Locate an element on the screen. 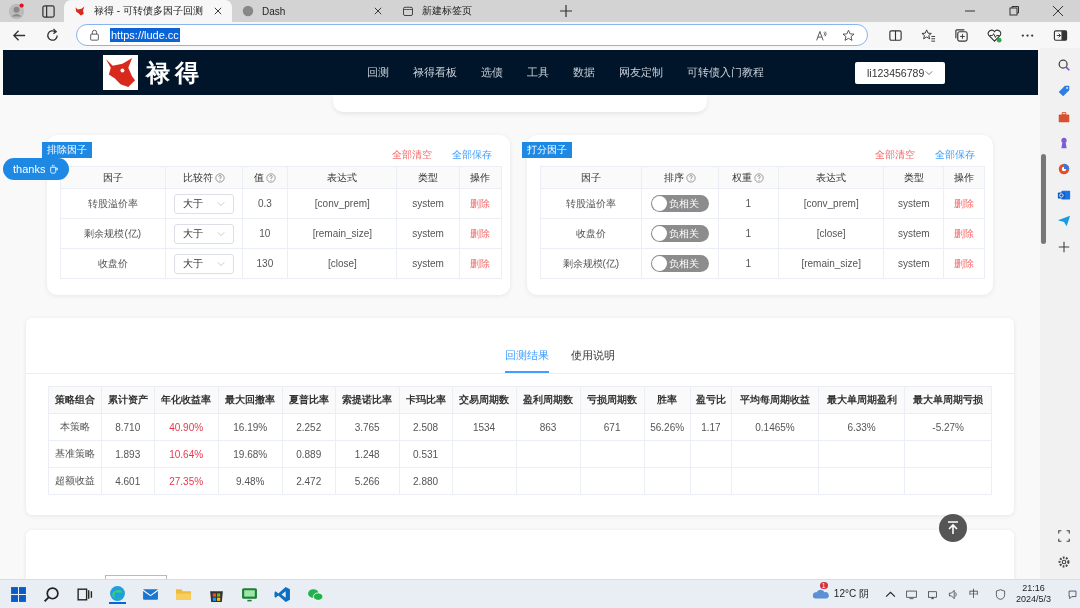 This screenshot has height=608, width=1080. input-method-indicator: 中 is located at coordinates (973, 594).